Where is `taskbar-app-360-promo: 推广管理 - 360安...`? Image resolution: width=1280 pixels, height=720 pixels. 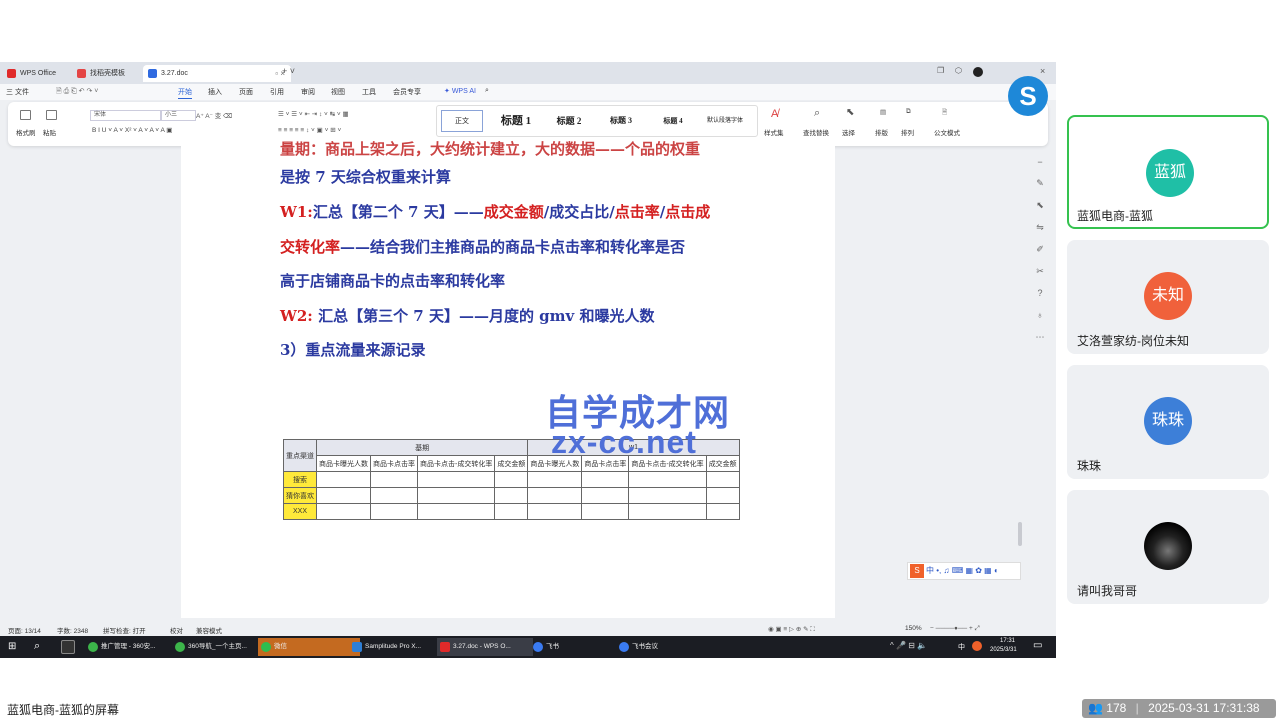 taskbar-app-360-promo: 推广管理 - 360安... is located at coordinates (129, 647).